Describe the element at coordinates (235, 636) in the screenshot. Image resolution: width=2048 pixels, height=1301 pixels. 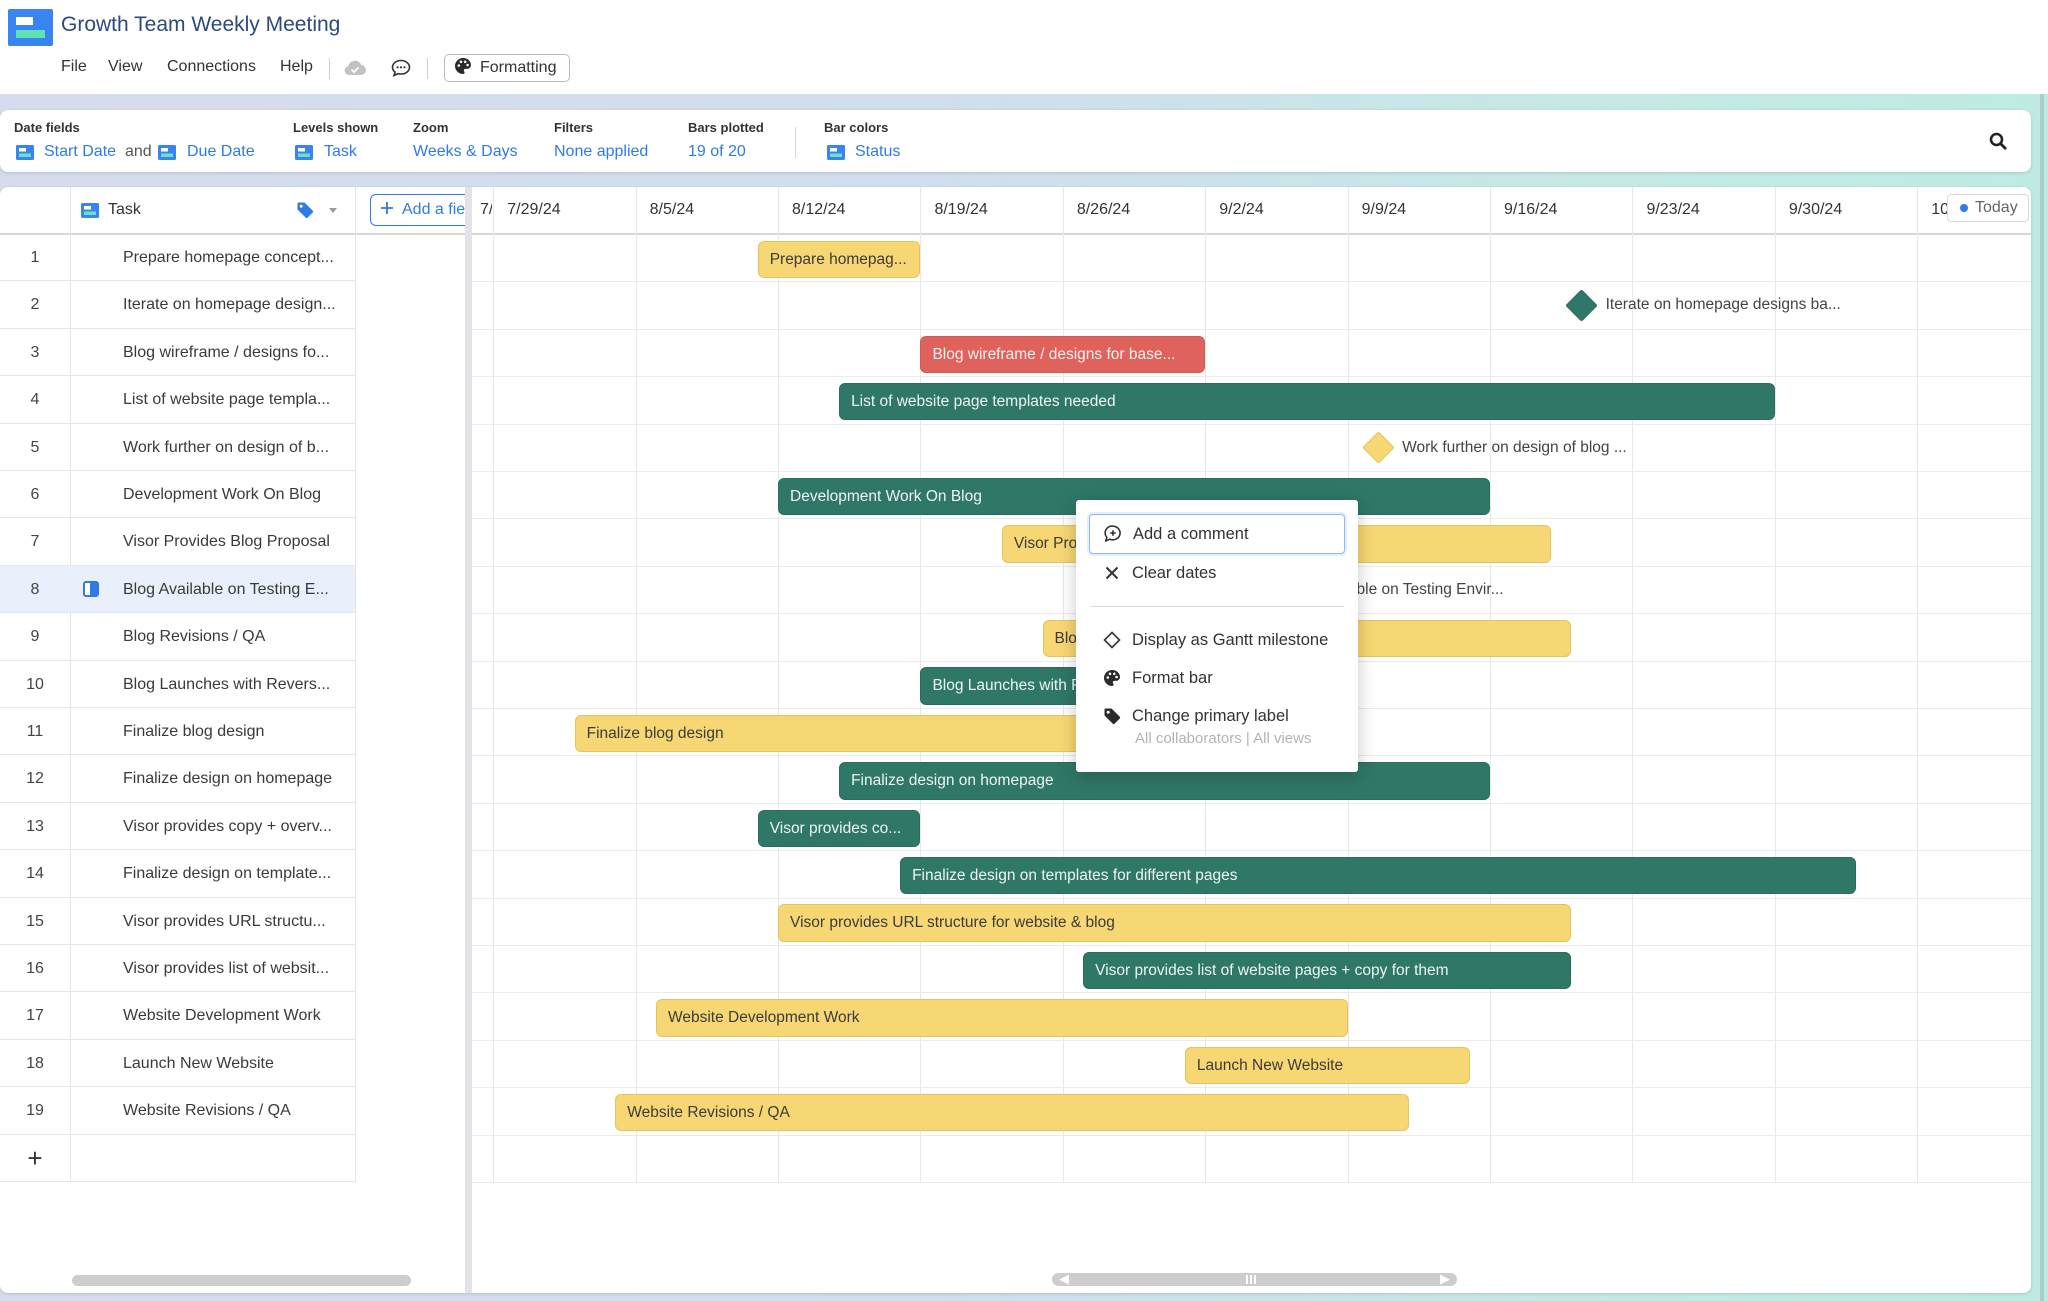
I see `task-name-cell: Blog Revisions / QA` at that location.